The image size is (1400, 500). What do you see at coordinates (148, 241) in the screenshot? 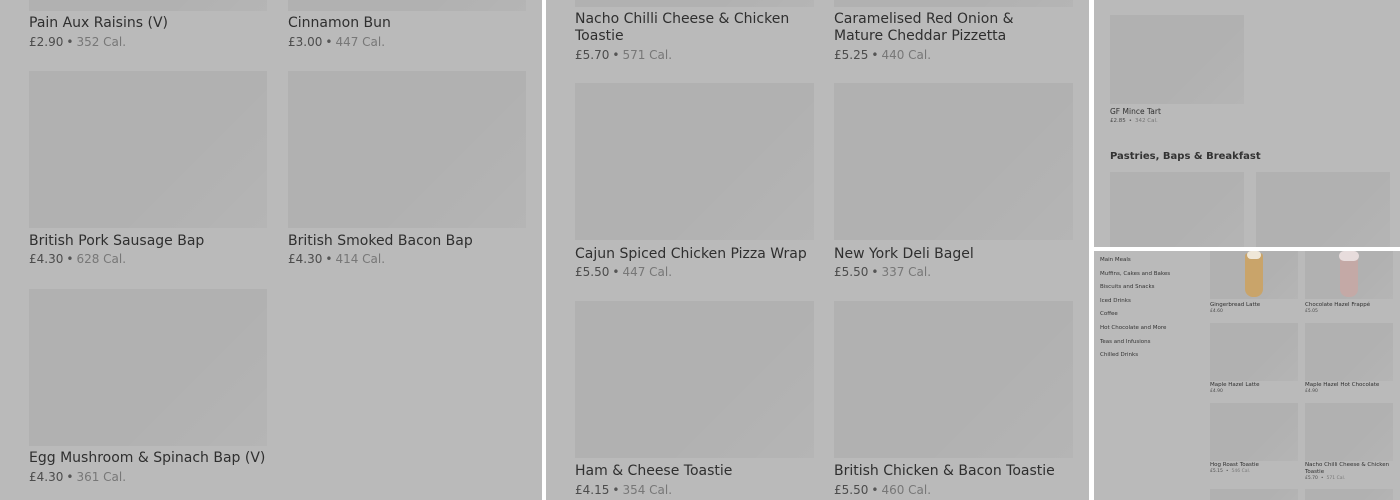
I see `item-name: British Pork Sausage Bap` at bounding box center [148, 241].